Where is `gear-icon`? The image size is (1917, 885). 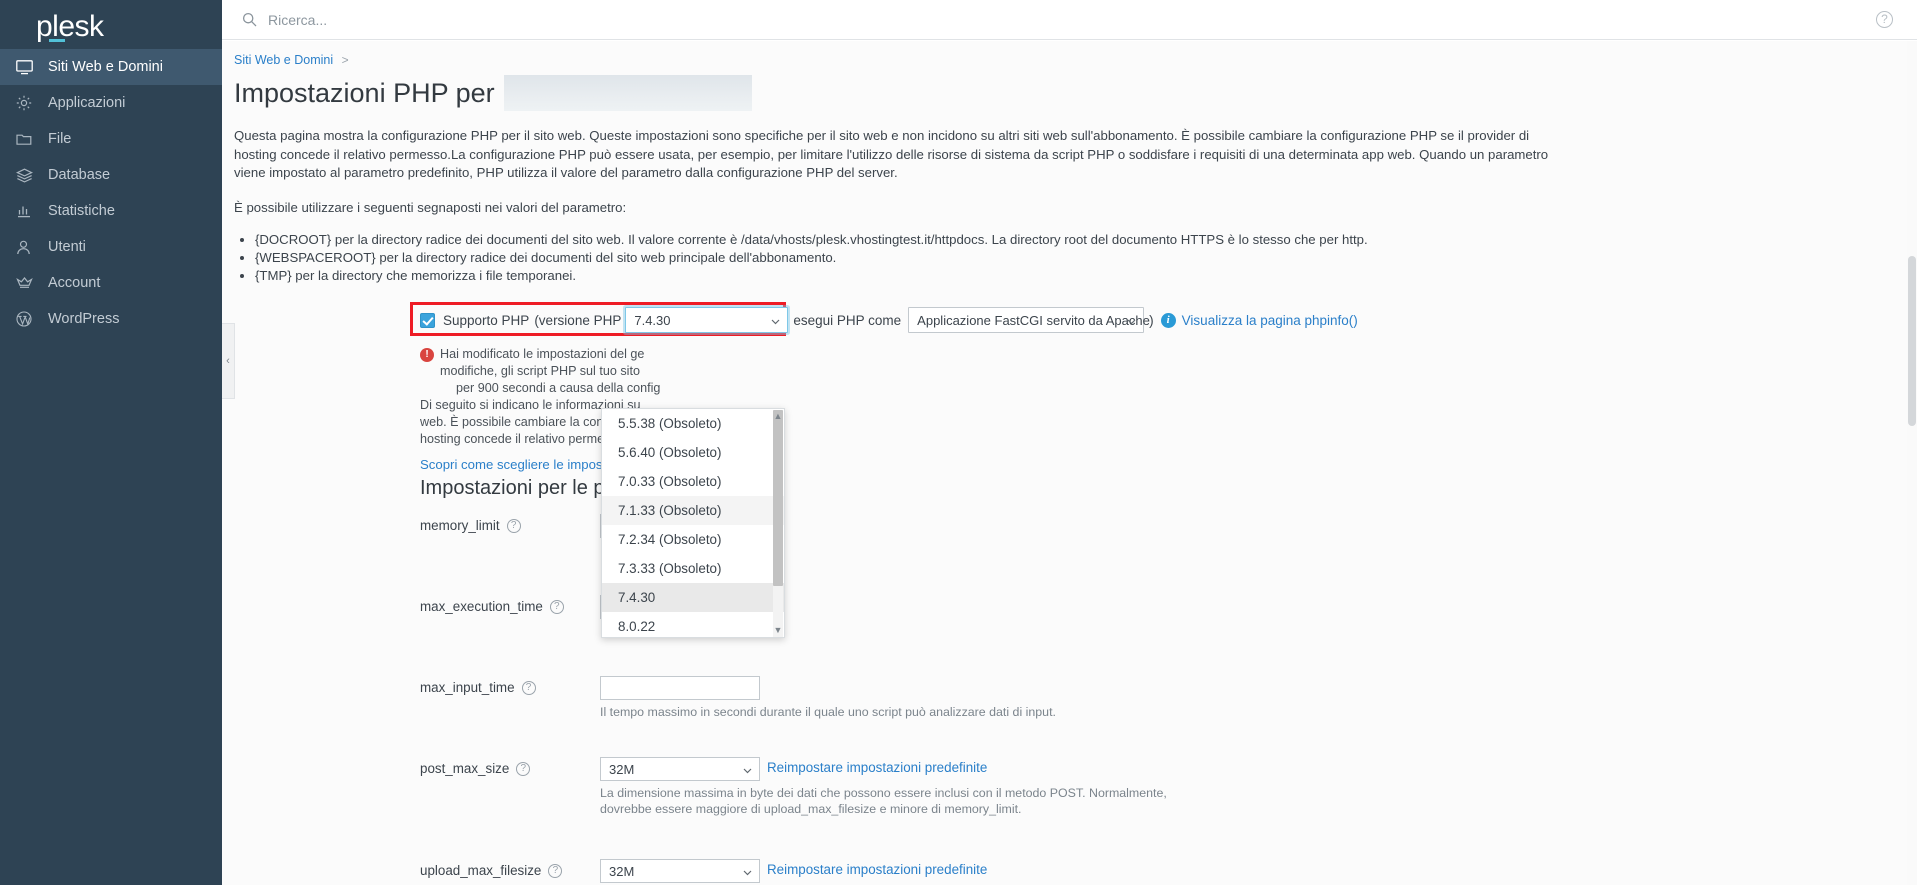
gear-icon is located at coordinates (29, 103).